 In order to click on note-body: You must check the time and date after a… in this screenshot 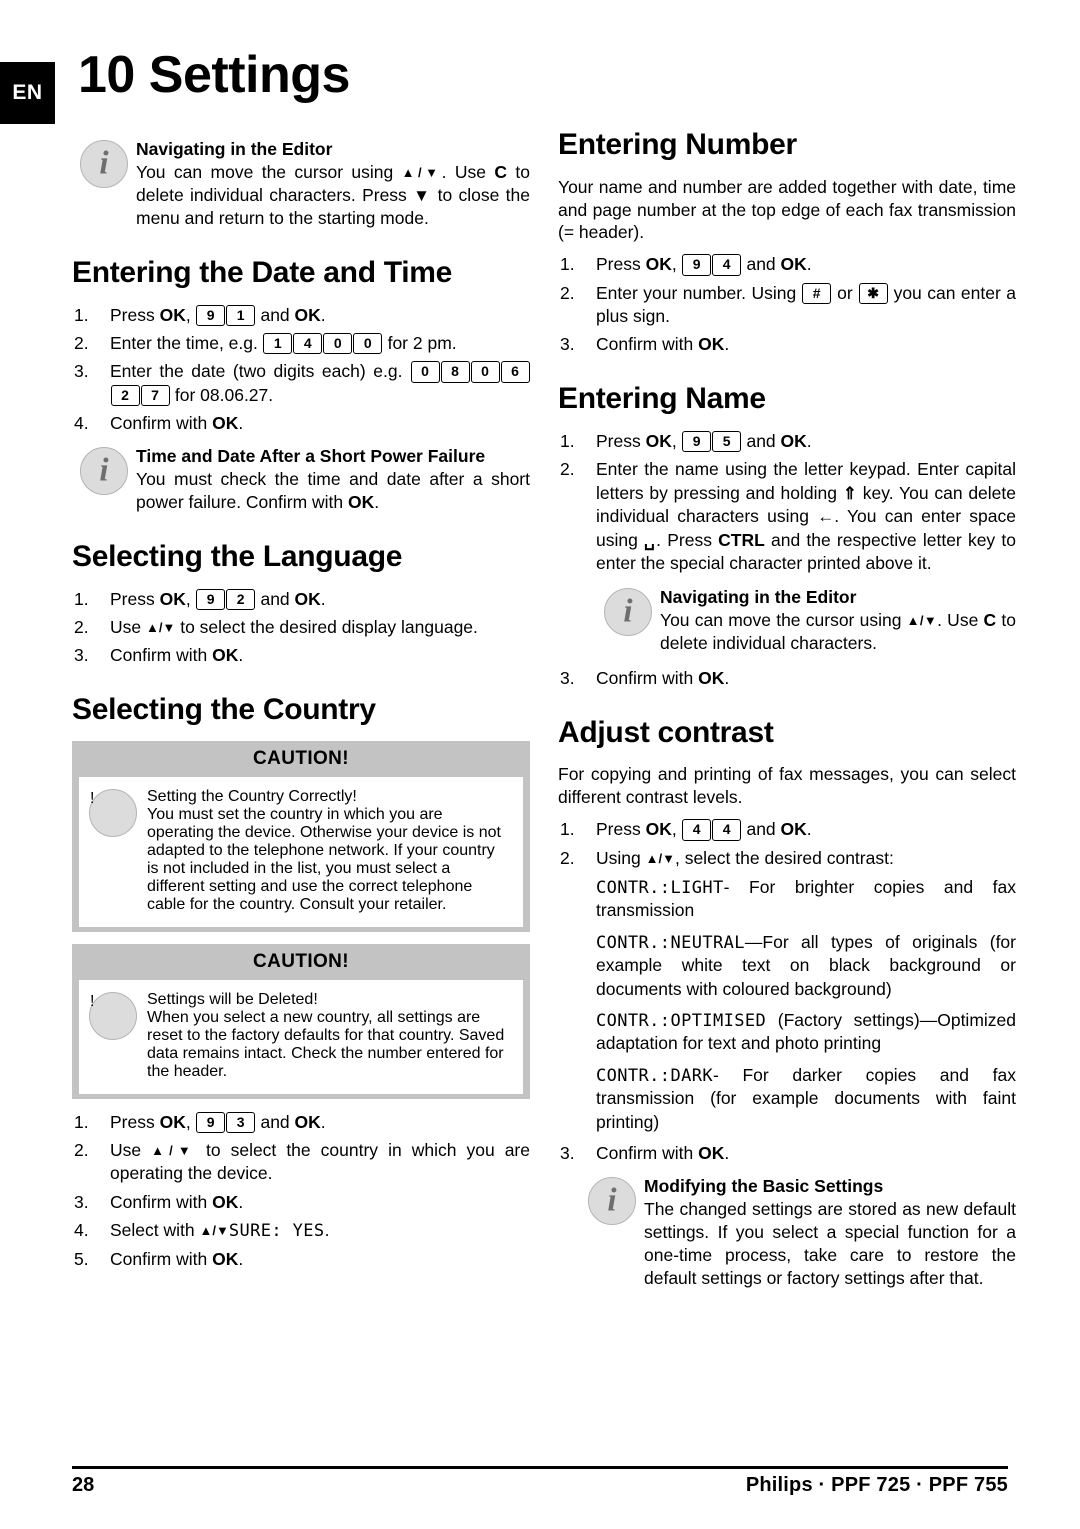, I will do `click(333, 491)`.